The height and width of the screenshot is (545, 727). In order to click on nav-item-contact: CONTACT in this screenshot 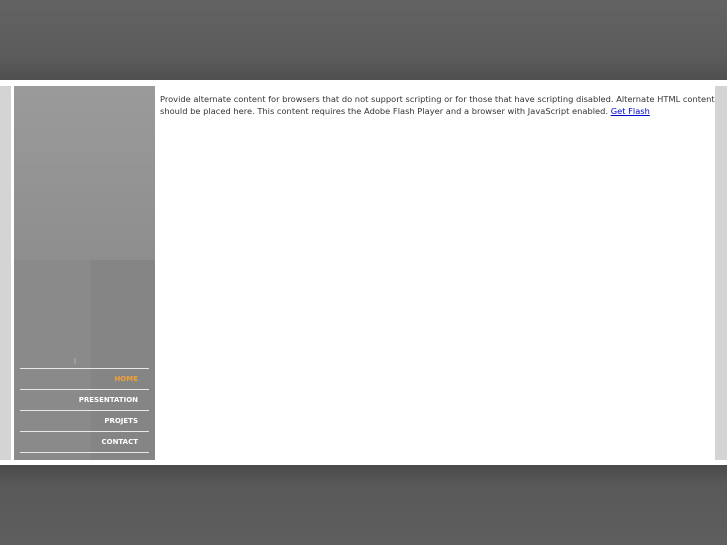, I will do `click(84, 442)`.